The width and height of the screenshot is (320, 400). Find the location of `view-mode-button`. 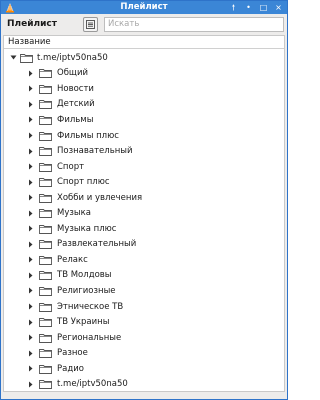

view-mode-button is located at coordinates (90, 24).